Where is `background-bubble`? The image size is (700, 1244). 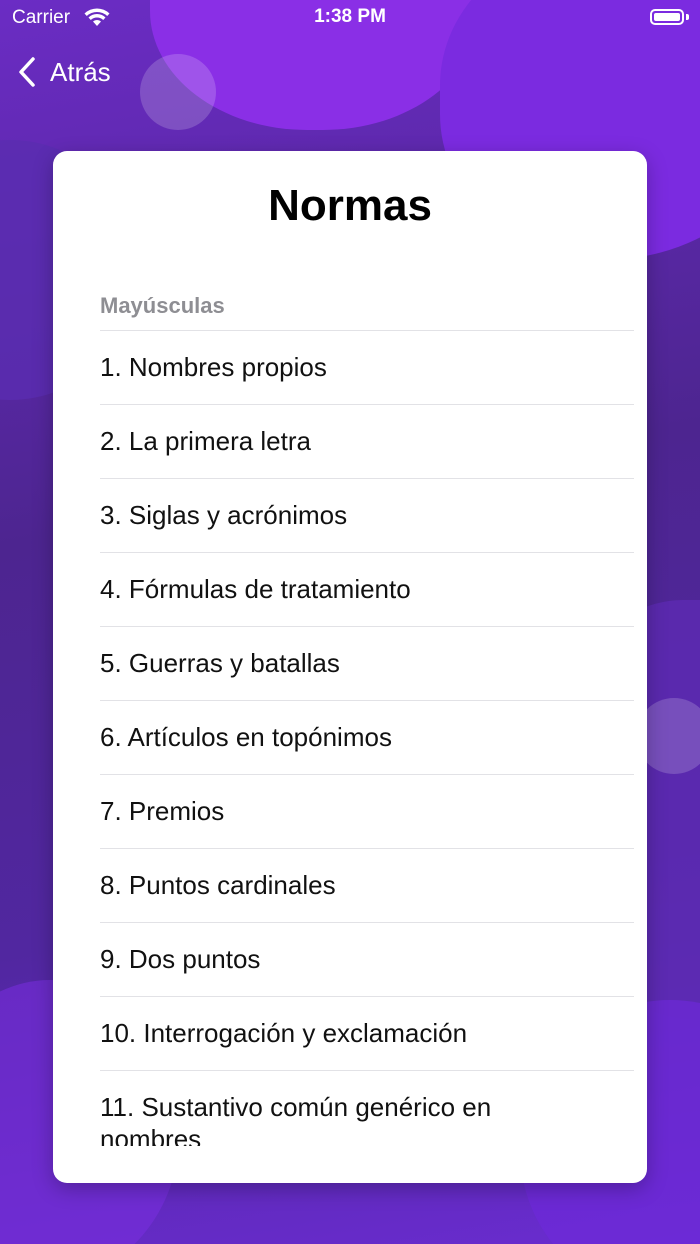 background-bubble is located at coordinates (178, 92).